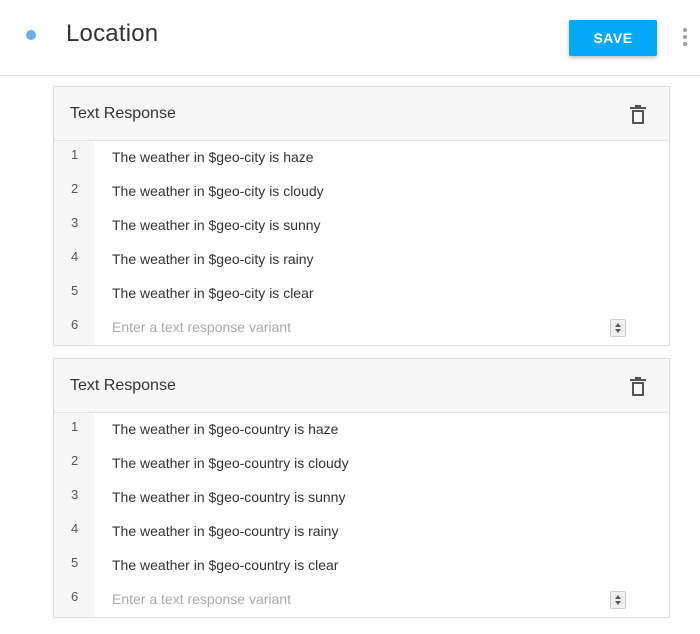 The width and height of the screenshot is (700, 634). Describe the element at coordinates (361, 294) in the screenshot. I see `response-row: 5 The weather in $geo-city is clear` at that location.